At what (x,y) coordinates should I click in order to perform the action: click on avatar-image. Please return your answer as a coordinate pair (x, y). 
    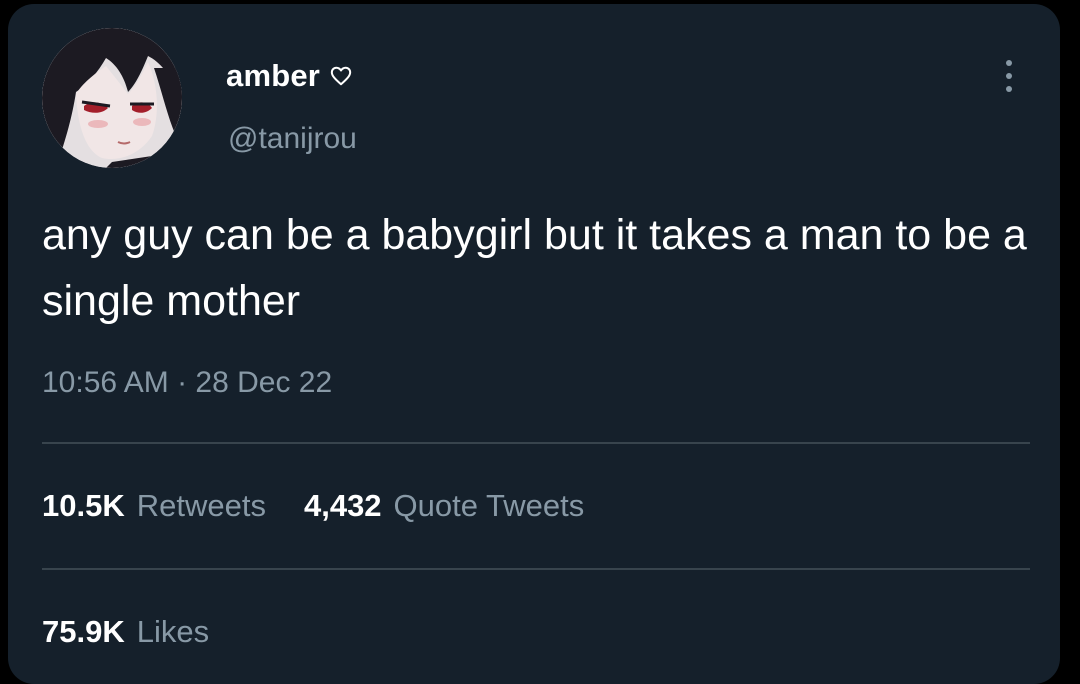
    Looking at the image, I should click on (112, 98).